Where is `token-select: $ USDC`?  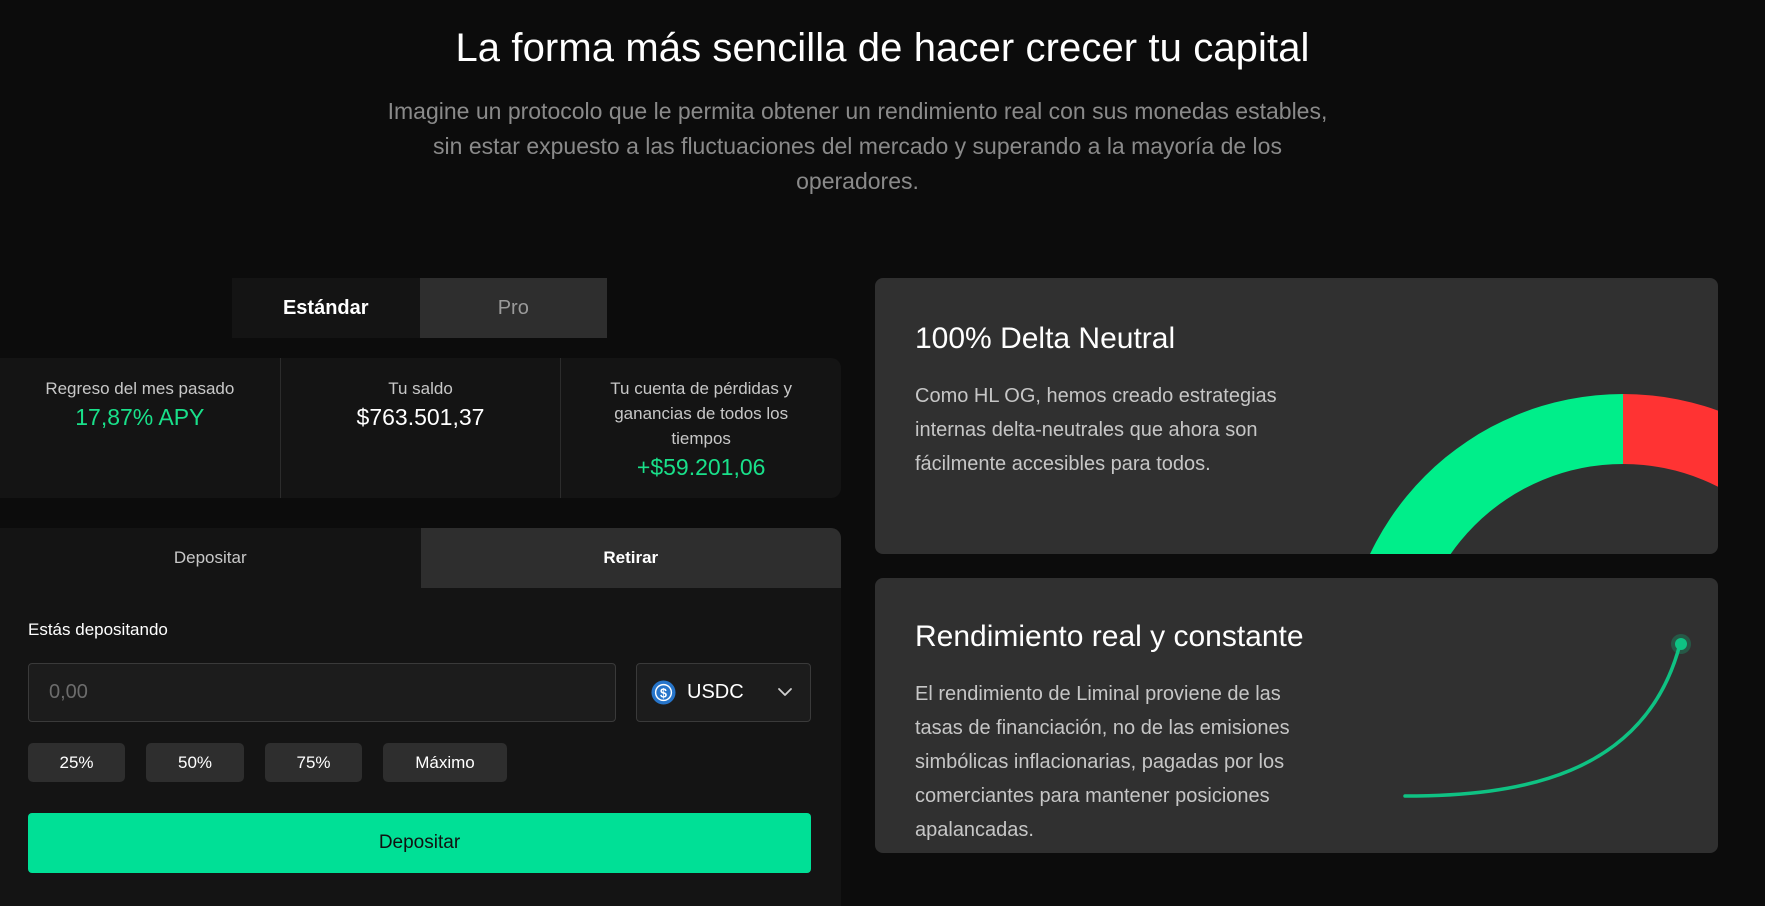 token-select: $ USDC is located at coordinates (723, 692).